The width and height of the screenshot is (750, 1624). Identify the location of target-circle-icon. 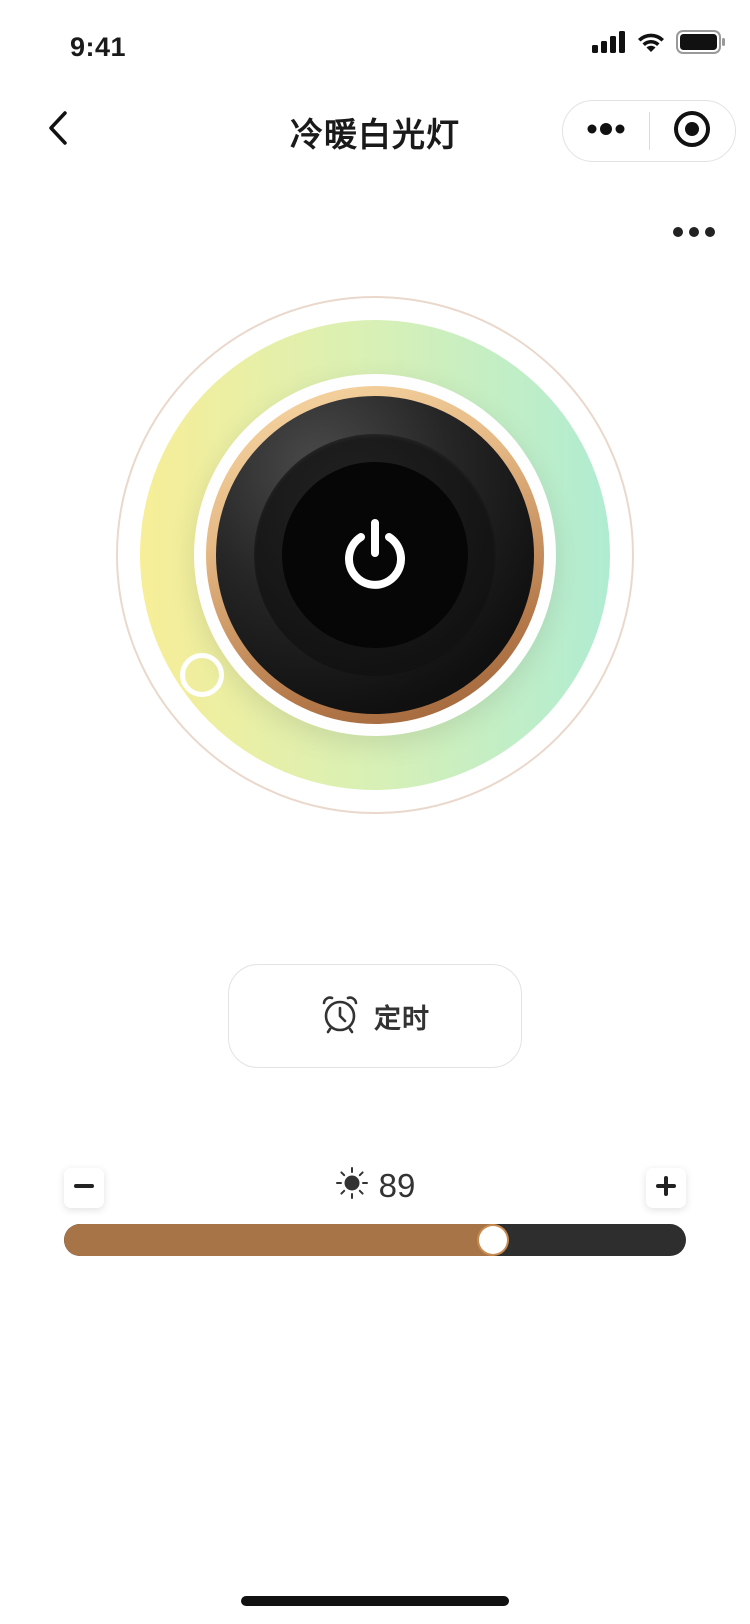
(692, 131).